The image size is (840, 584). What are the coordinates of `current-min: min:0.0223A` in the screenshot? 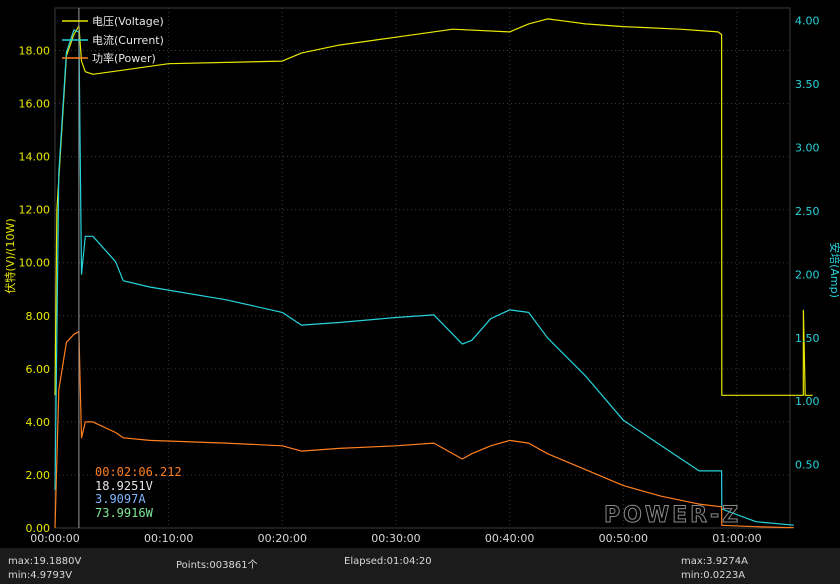 It's located at (713, 575).